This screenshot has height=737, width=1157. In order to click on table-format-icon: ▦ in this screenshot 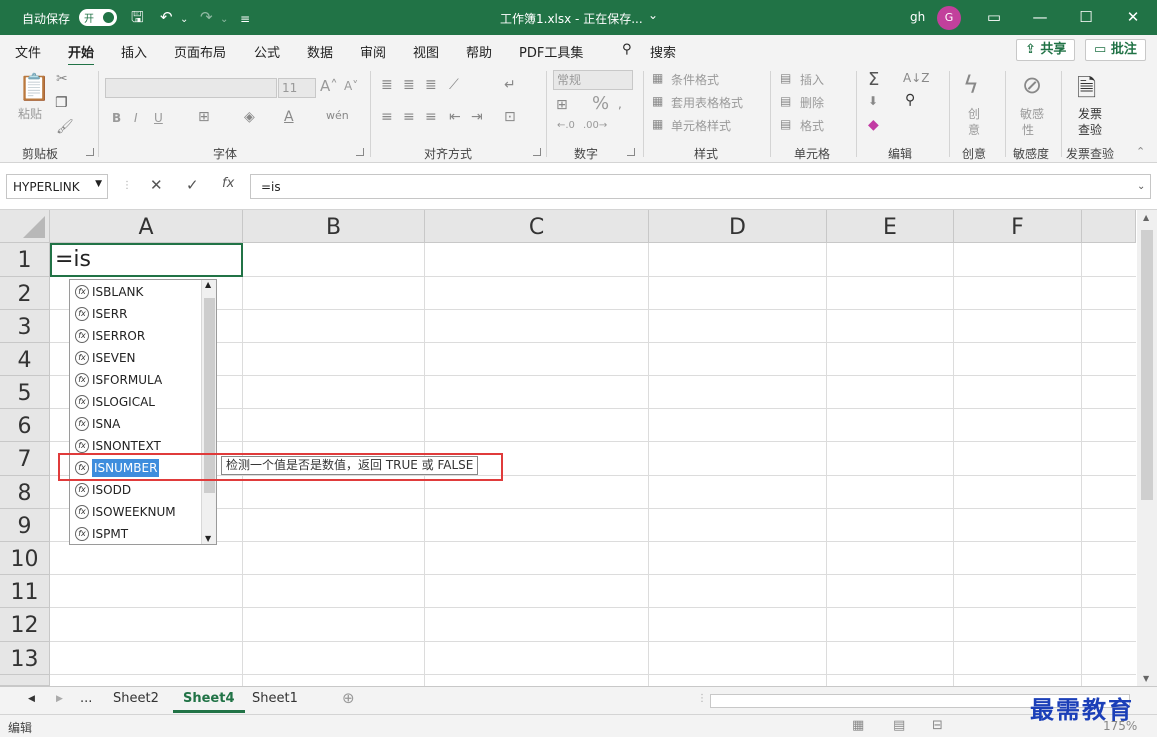, I will do `click(657, 101)`.